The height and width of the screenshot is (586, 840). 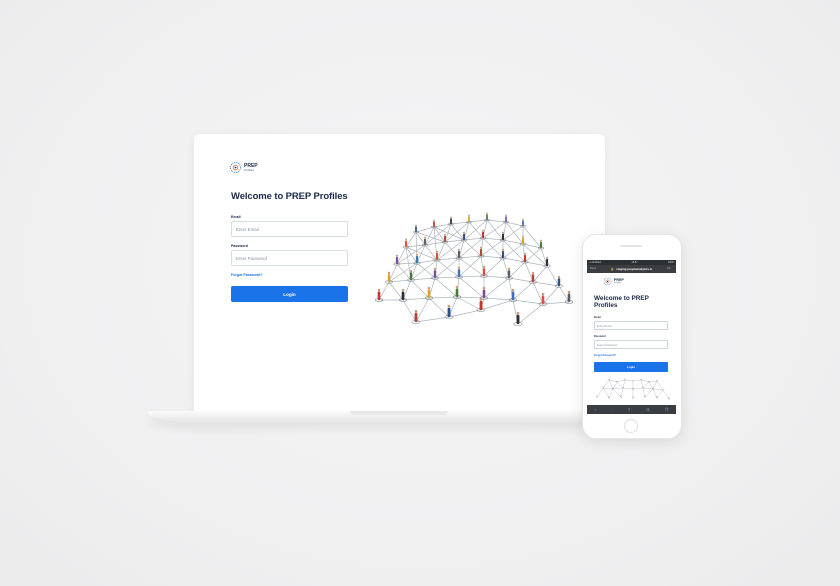 I want to click on phone-home-button, so click(x=631, y=426).